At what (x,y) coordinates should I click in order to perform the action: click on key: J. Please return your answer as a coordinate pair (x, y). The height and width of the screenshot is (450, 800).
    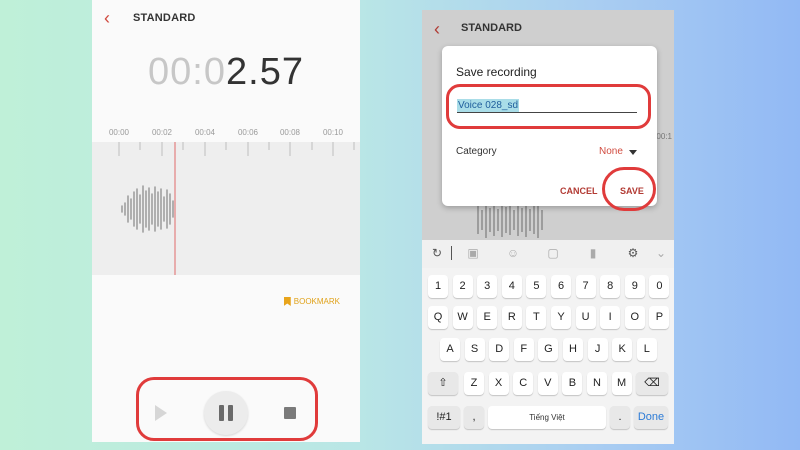
    Looking at the image, I should click on (597, 349).